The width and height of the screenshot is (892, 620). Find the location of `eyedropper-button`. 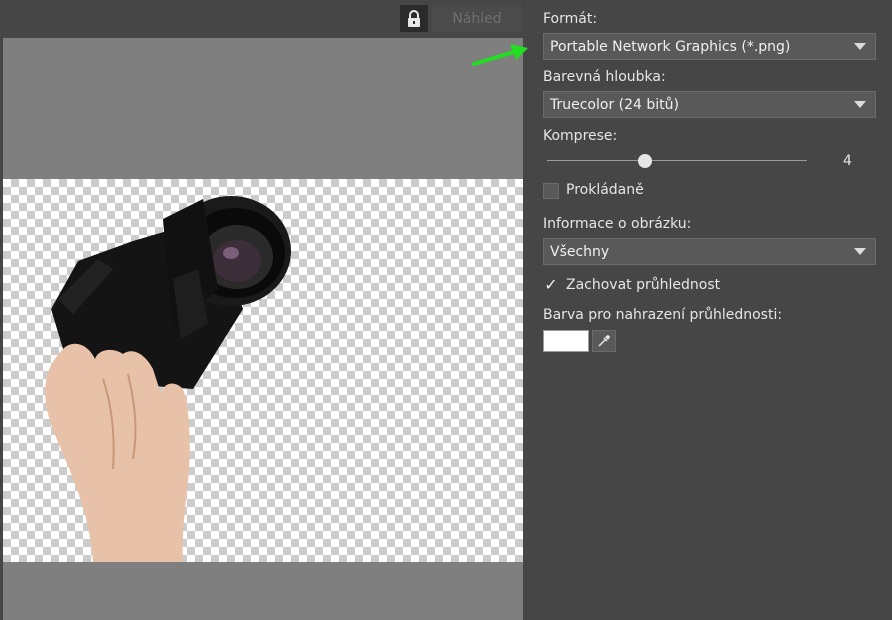

eyedropper-button is located at coordinates (604, 341).